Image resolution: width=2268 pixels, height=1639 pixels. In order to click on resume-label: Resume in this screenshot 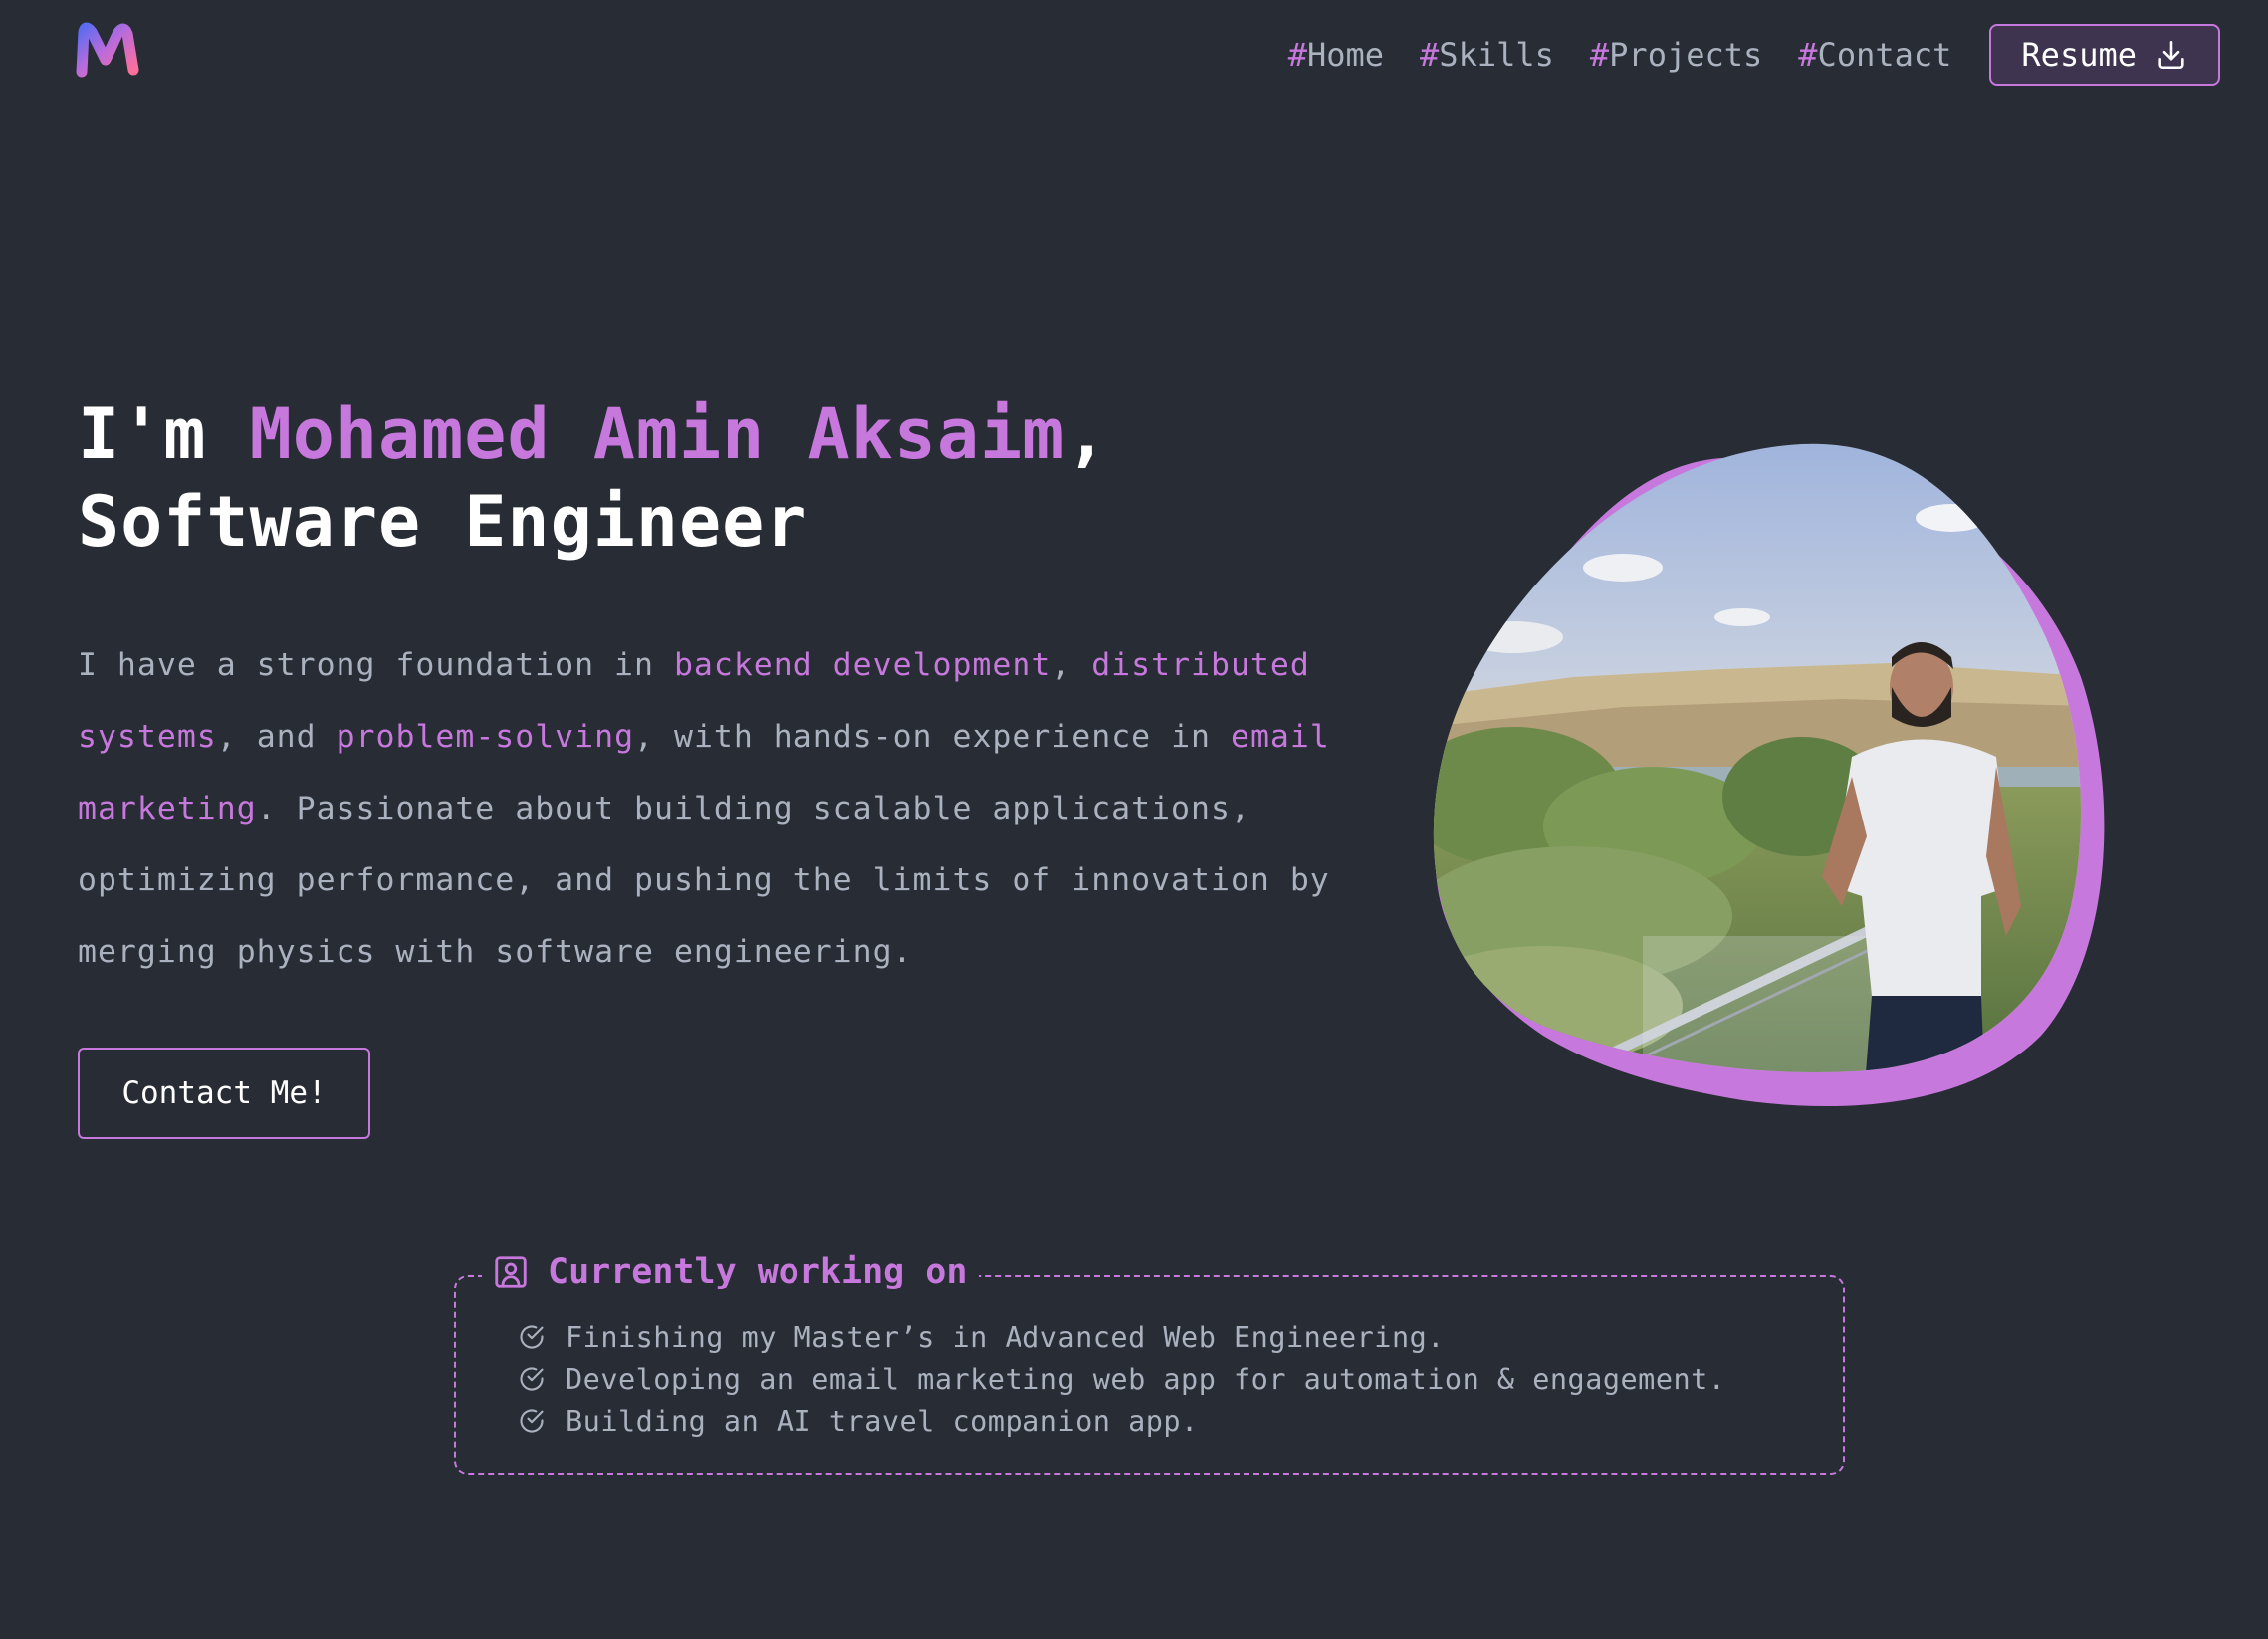, I will do `click(2079, 55)`.